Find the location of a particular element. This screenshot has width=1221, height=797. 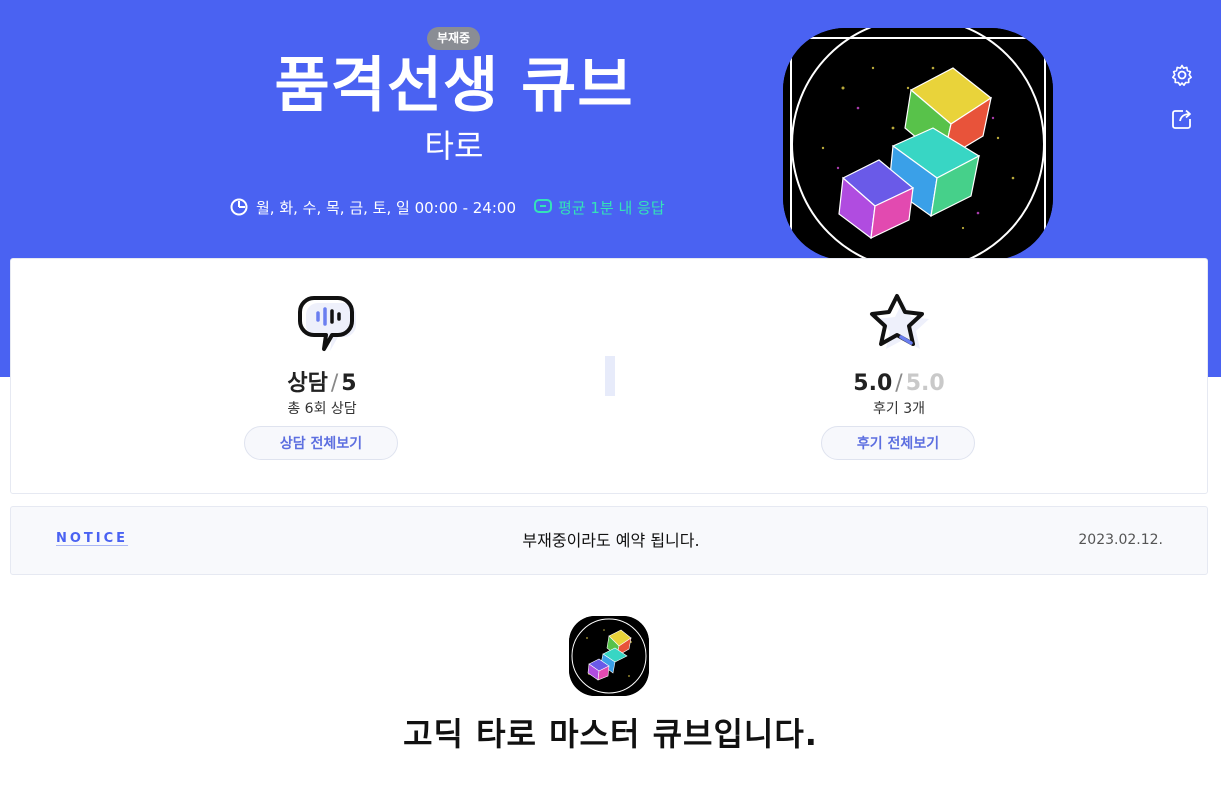

view-all-reviews-button: 후기 전체보기 is located at coordinates (898, 443).